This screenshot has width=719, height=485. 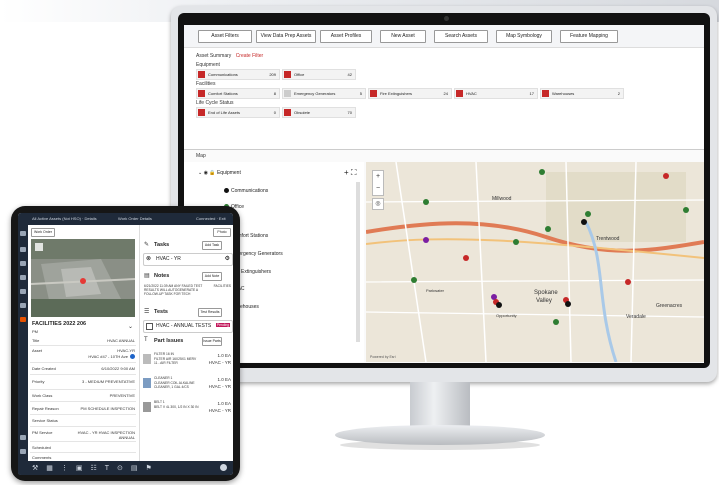 I want to click on card-fire-extinguishers: Fire Extinguishers 24, so click(x=410, y=93).